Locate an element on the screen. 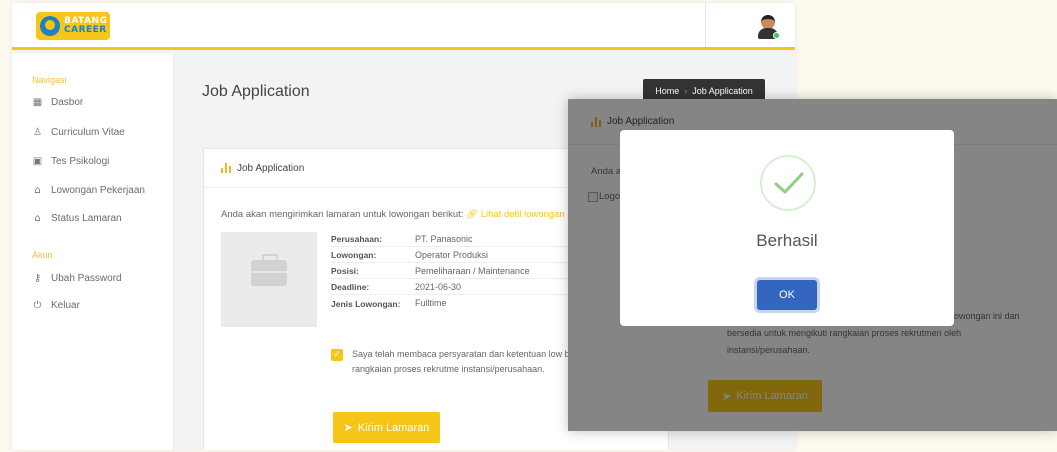 This screenshot has width=1057, height=452. sidebar-item-dasbor: ▦ Dasbor is located at coordinates (57, 102).